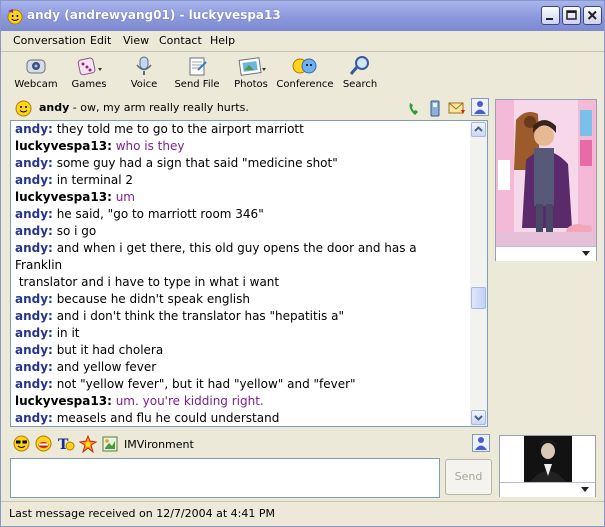 The width and height of the screenshot is (605, 527). I want to click on title-bar: andy (andrewyang01) - luckyvespa13, so click(302, 16).